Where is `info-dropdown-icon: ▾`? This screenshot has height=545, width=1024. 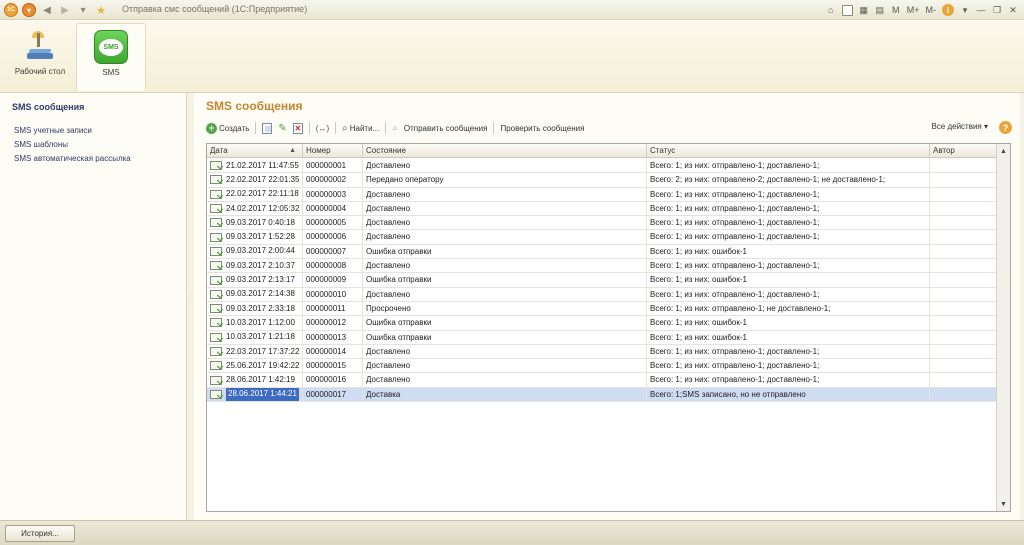
info-dropdown-icon: ▾ is located at coordinates (965, 10).